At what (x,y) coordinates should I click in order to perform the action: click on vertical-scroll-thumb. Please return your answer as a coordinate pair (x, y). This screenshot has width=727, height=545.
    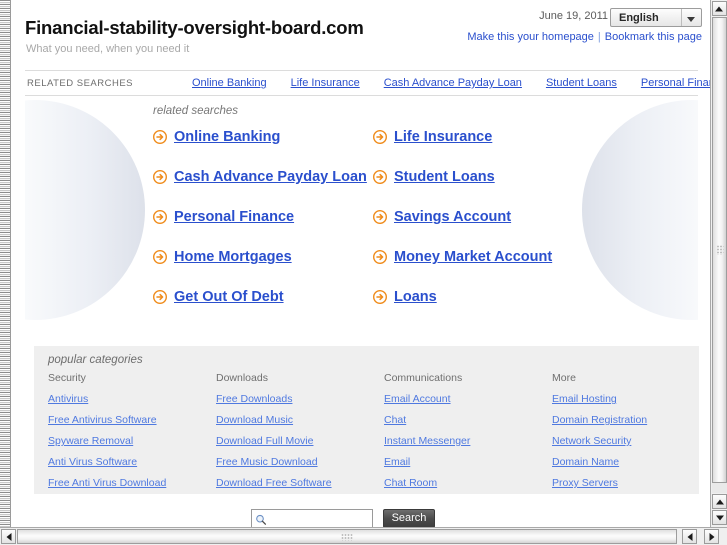
    Looking at the image, I should click on (719, 250).